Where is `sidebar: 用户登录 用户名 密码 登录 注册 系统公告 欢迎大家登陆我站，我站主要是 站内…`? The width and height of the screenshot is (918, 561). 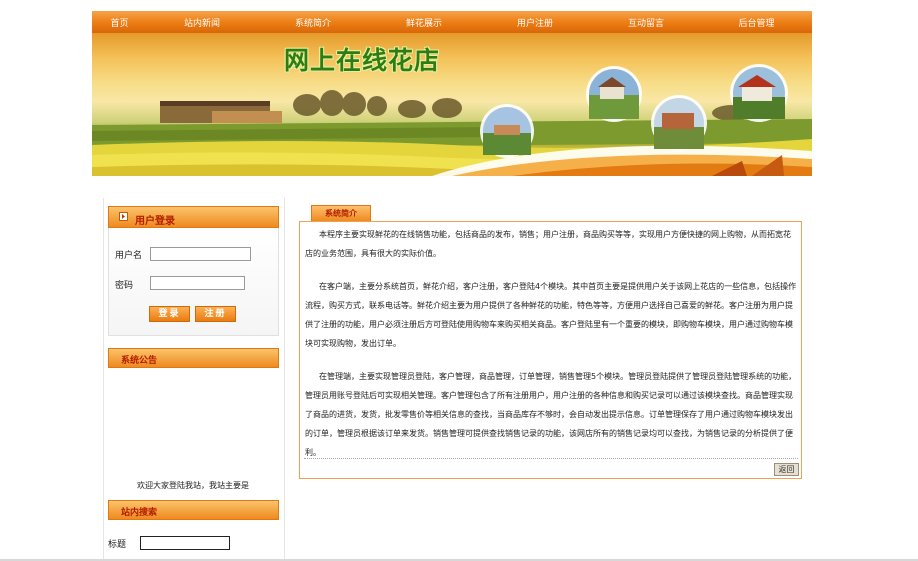 sidebar: 用户登录 用户名 密码 登录 注册 系统公告 欢迎大家登陆我站，我站主要是 站内… is located at coordinates (194, 379).